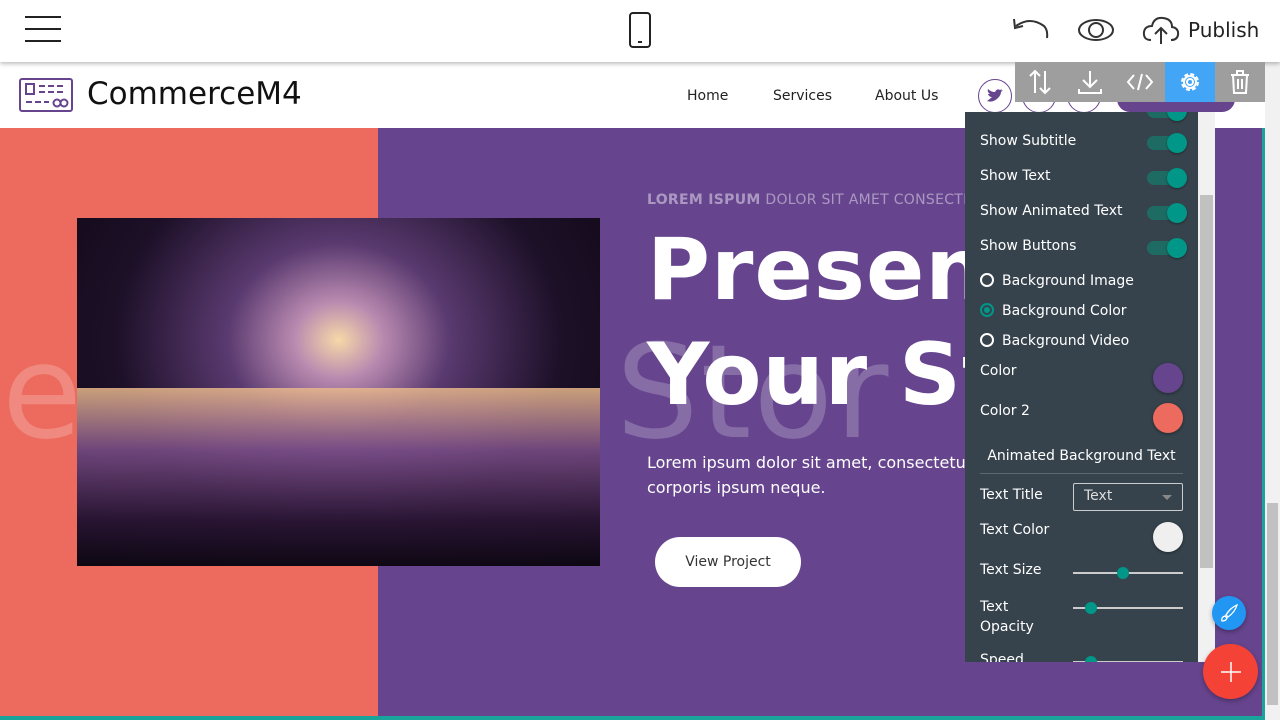 This screenshot has height=720, width=1280. What do you see at coordinates (1206, 387) in the screenshot?
I see `panel-scrollbar` at bounding box center [1206, 387].